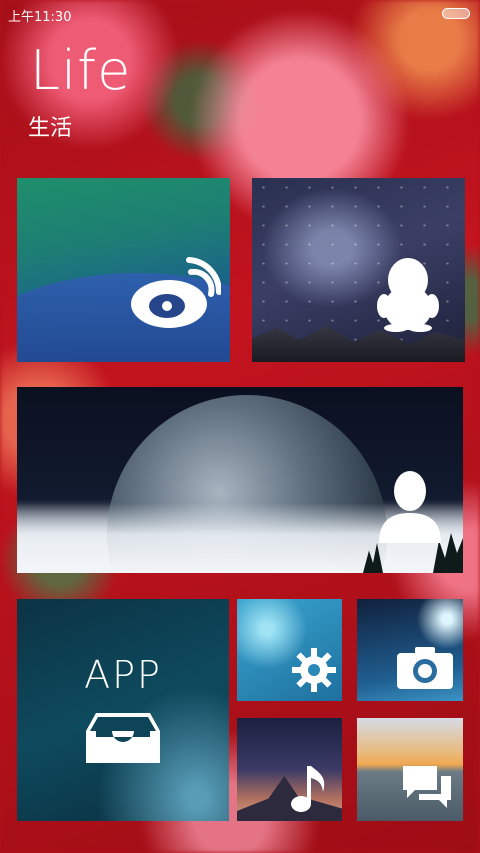 The width and height of the screenshot is (480, 853). I want to click on music-note-icon, so click(308, 789).